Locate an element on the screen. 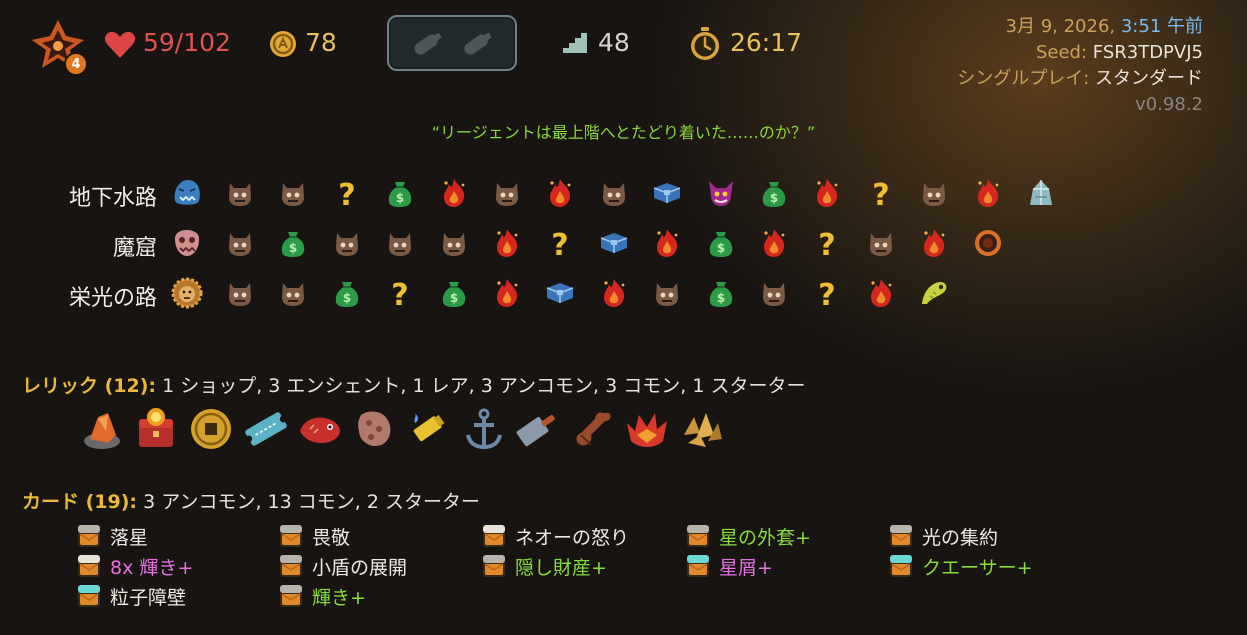 This screenshot has height=635, width=1247. card-entry: 星屑+ is located at coordinates (729, 566).